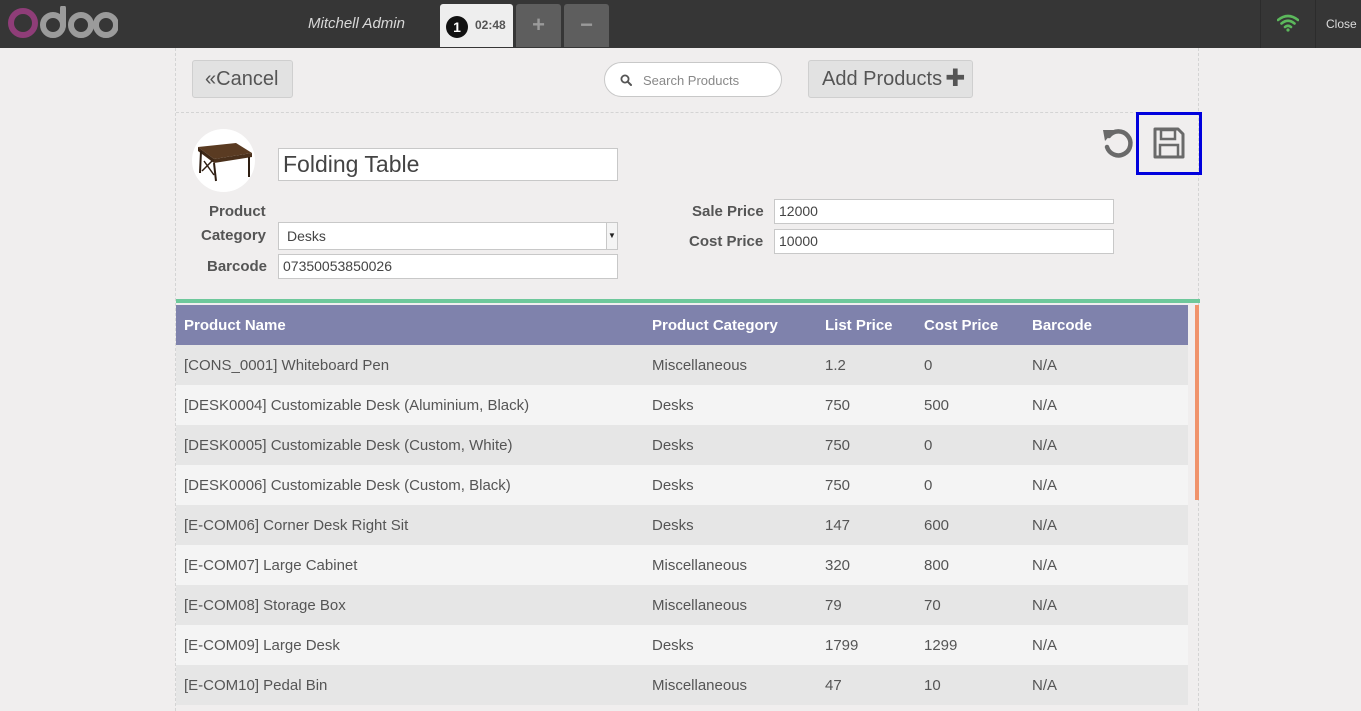 The height and width of the screenshot is (711, 1361). Describe the element at coordinates (538, 25) in the screenshot. I see `add-order-button: +` at that location.